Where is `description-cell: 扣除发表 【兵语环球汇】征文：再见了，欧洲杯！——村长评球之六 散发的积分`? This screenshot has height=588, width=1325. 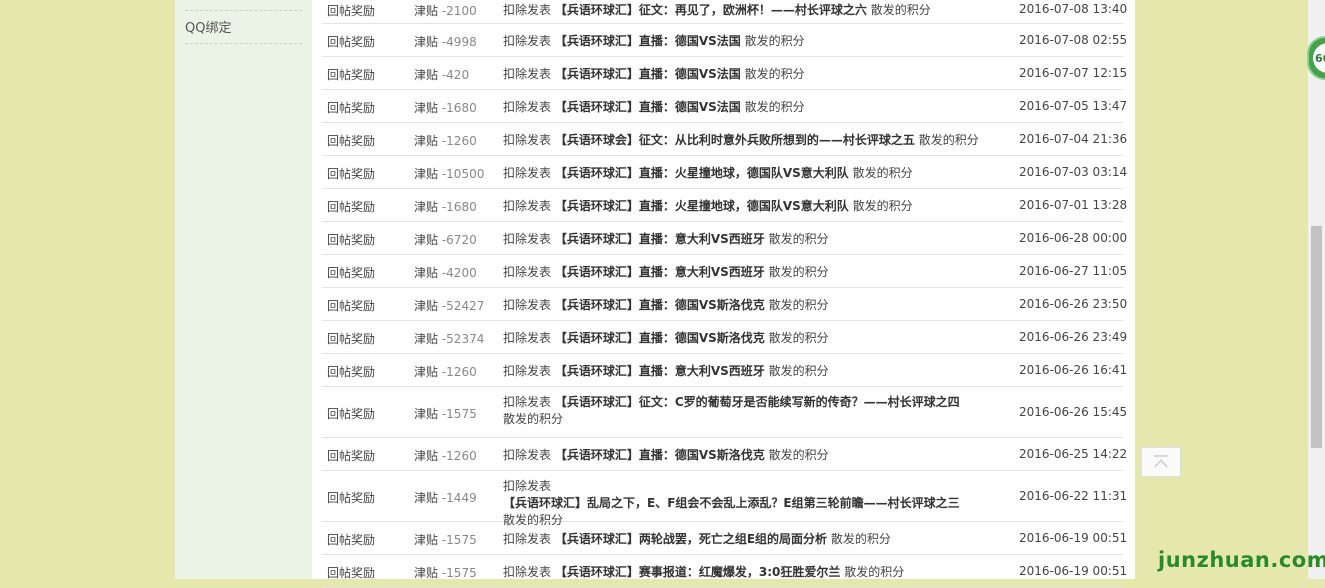
description-cell: 扣除发表 【兵语环球汇】征文：再见了，欧洲杯！——村长评球之六 散发的积分 is located at coordinates (757, 10).